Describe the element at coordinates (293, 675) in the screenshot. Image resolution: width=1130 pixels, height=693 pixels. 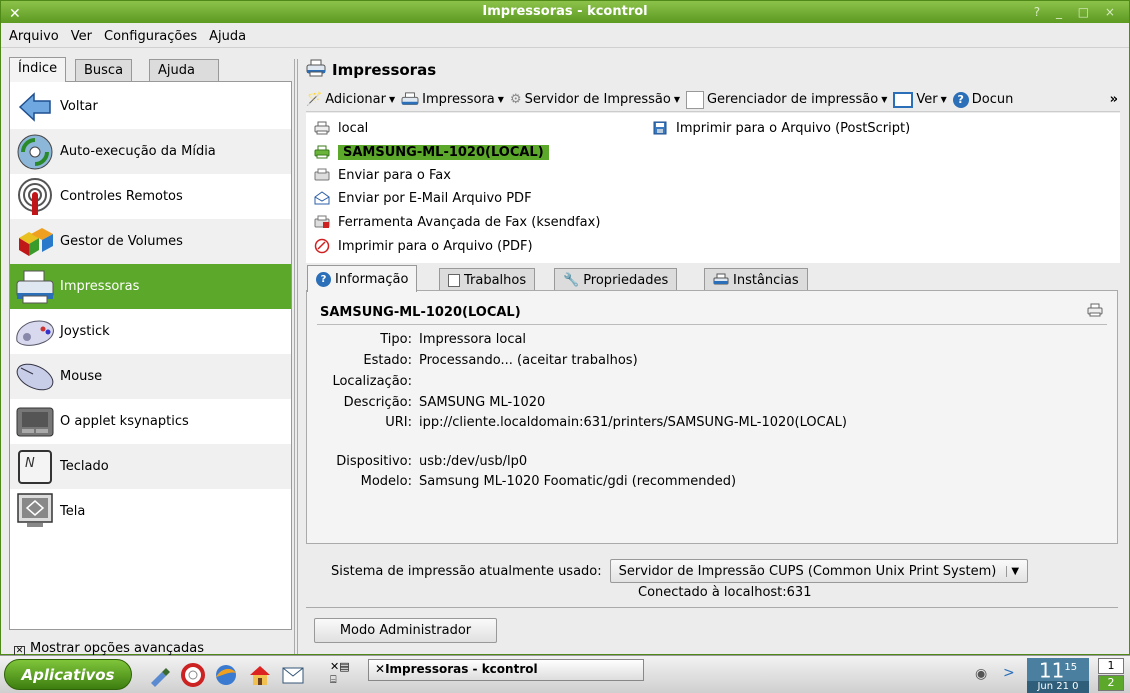
I see `mail-icon` at that location.